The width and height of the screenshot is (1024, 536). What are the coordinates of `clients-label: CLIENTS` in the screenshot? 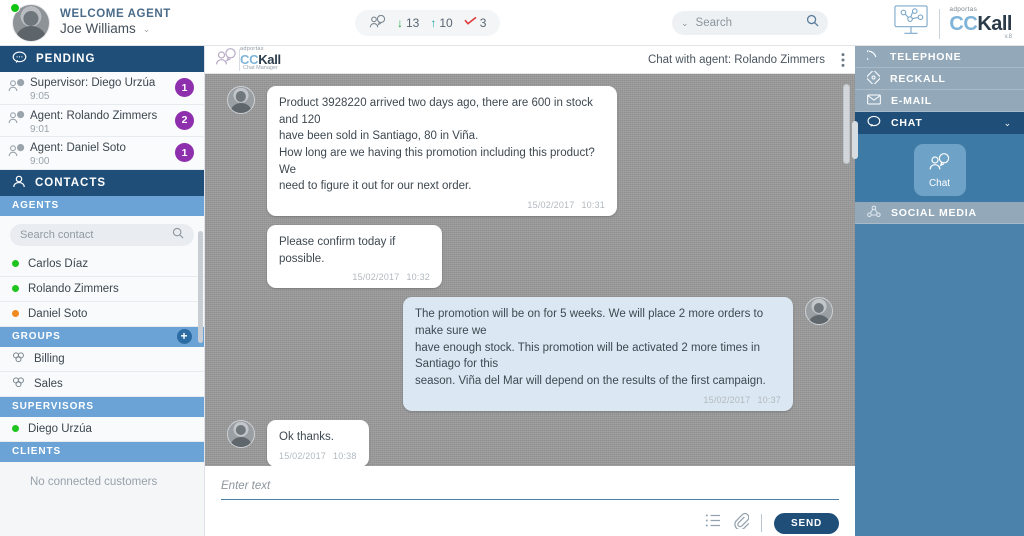 It's located at (37, 451).